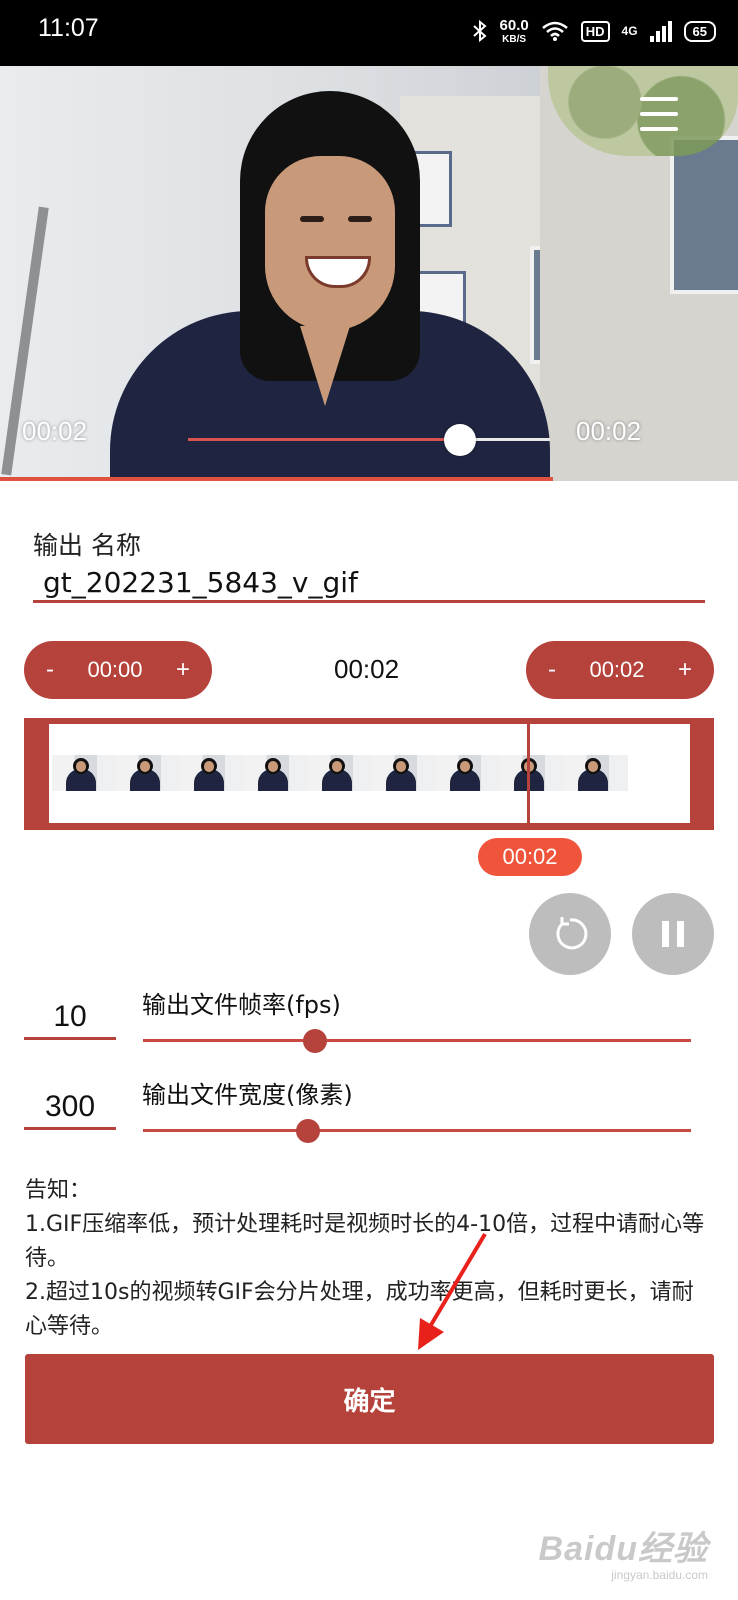 Image resolution: width=738 pixels, height=1600 pixels. What do you see at coordinates (659, 1575) in the screenshot?
I see `watermark-url: jingyan.baidu.com` at bounding box center [659, 1575].